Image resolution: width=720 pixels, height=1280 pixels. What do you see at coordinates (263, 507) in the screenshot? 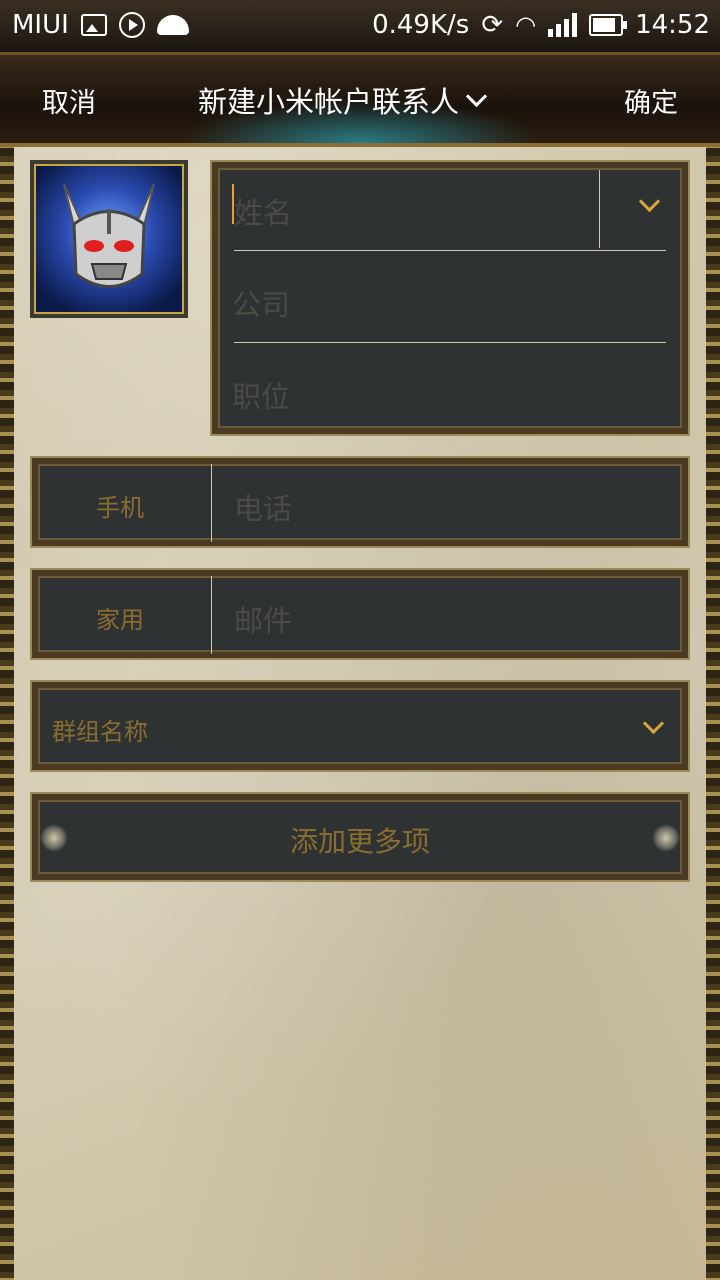
I see `phone-input: 电话` at bounding box center [263, 507].